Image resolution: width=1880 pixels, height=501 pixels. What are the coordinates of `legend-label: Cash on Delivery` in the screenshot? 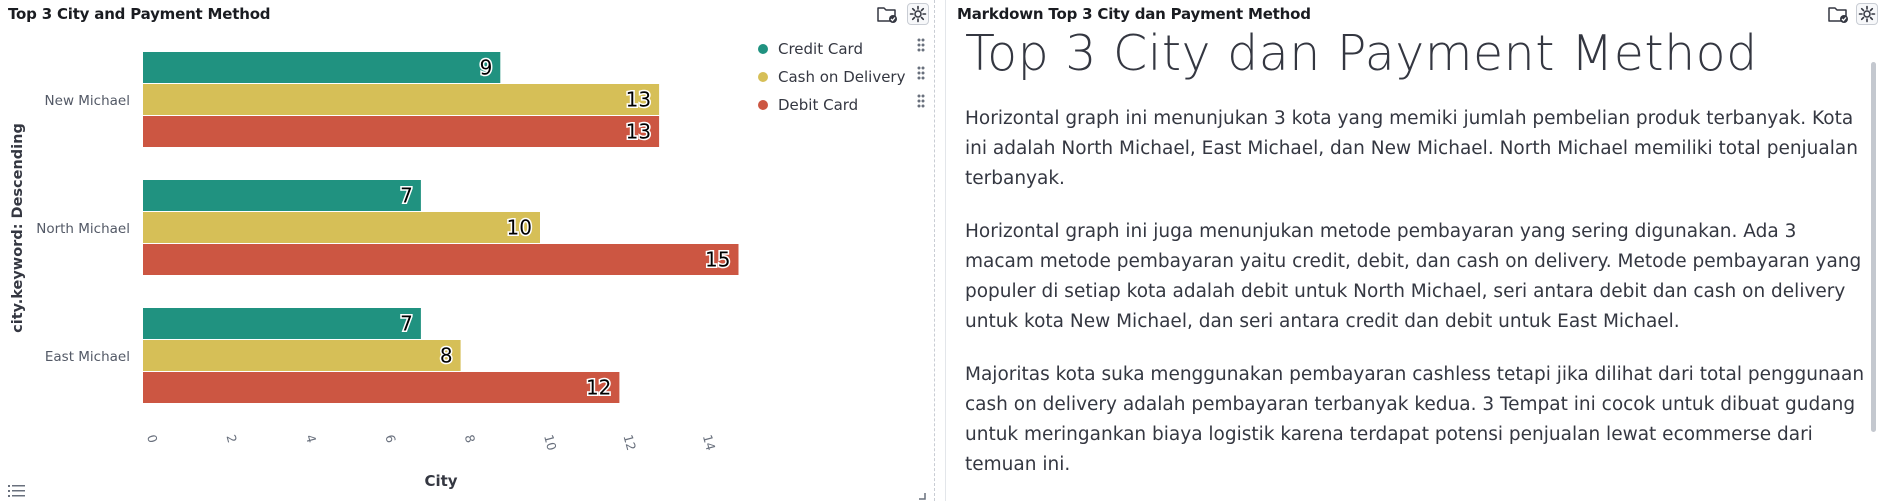 It's located at (842, 77).